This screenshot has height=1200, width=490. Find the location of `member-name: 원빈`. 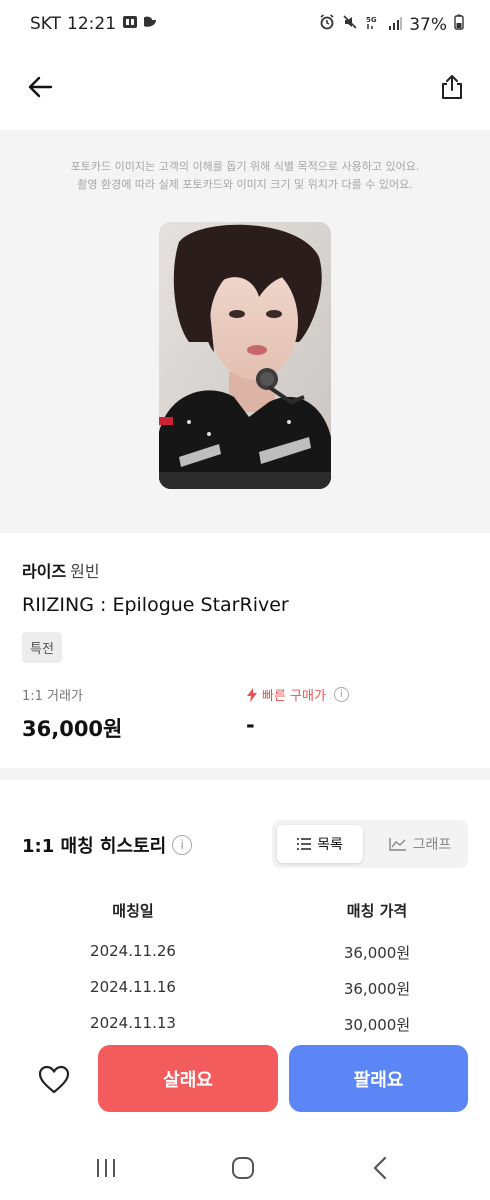

member-name: 원빈 is located at coordinates (85, 571).